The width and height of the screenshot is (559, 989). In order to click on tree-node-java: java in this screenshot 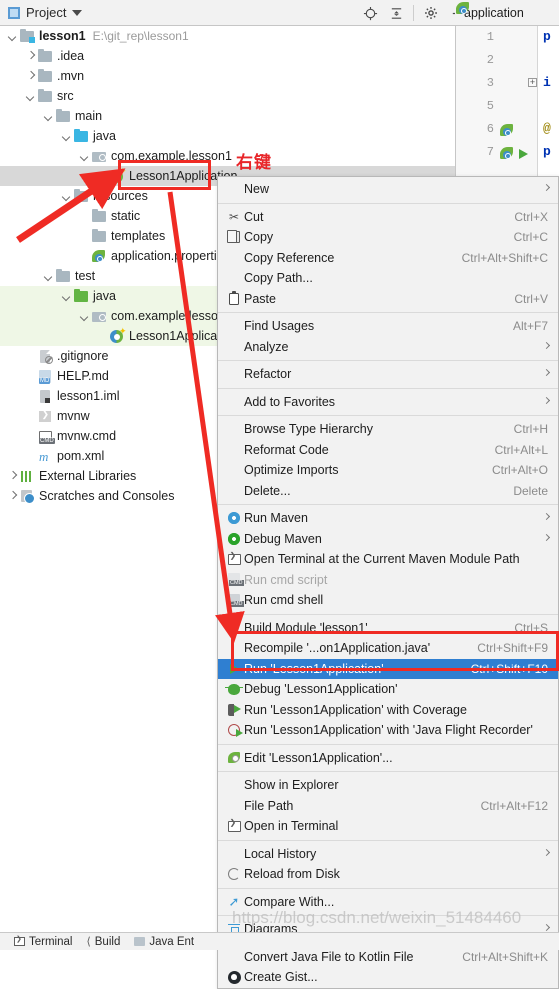, I will do `click(227, 136)`.